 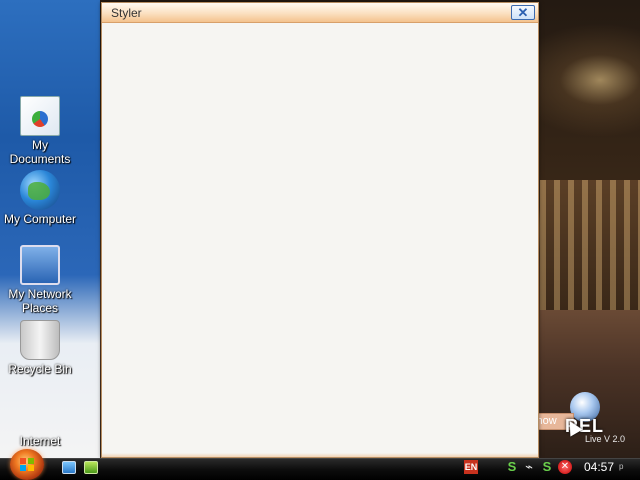 I want to click on network-icon, so click(x=40, y=265).